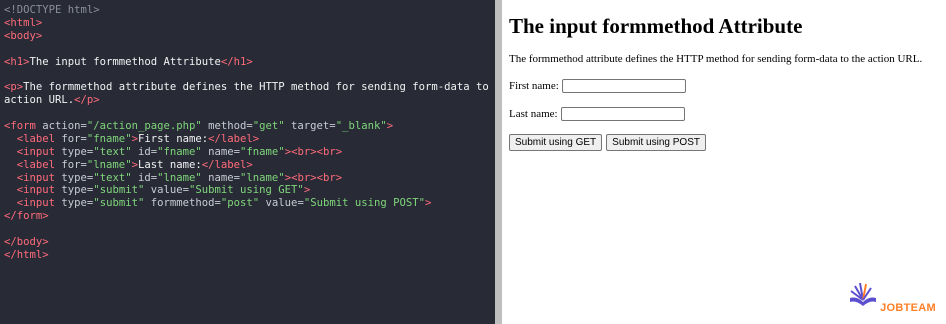  I want to click on attr-token: method=, so click(227, 126).